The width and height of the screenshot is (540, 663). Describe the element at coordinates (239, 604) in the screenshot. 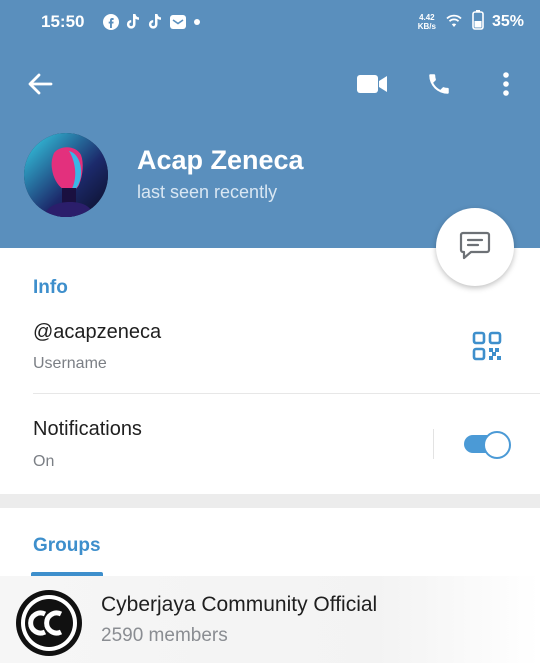

I see `group-name: Cyberjaya Community Official` at that location.